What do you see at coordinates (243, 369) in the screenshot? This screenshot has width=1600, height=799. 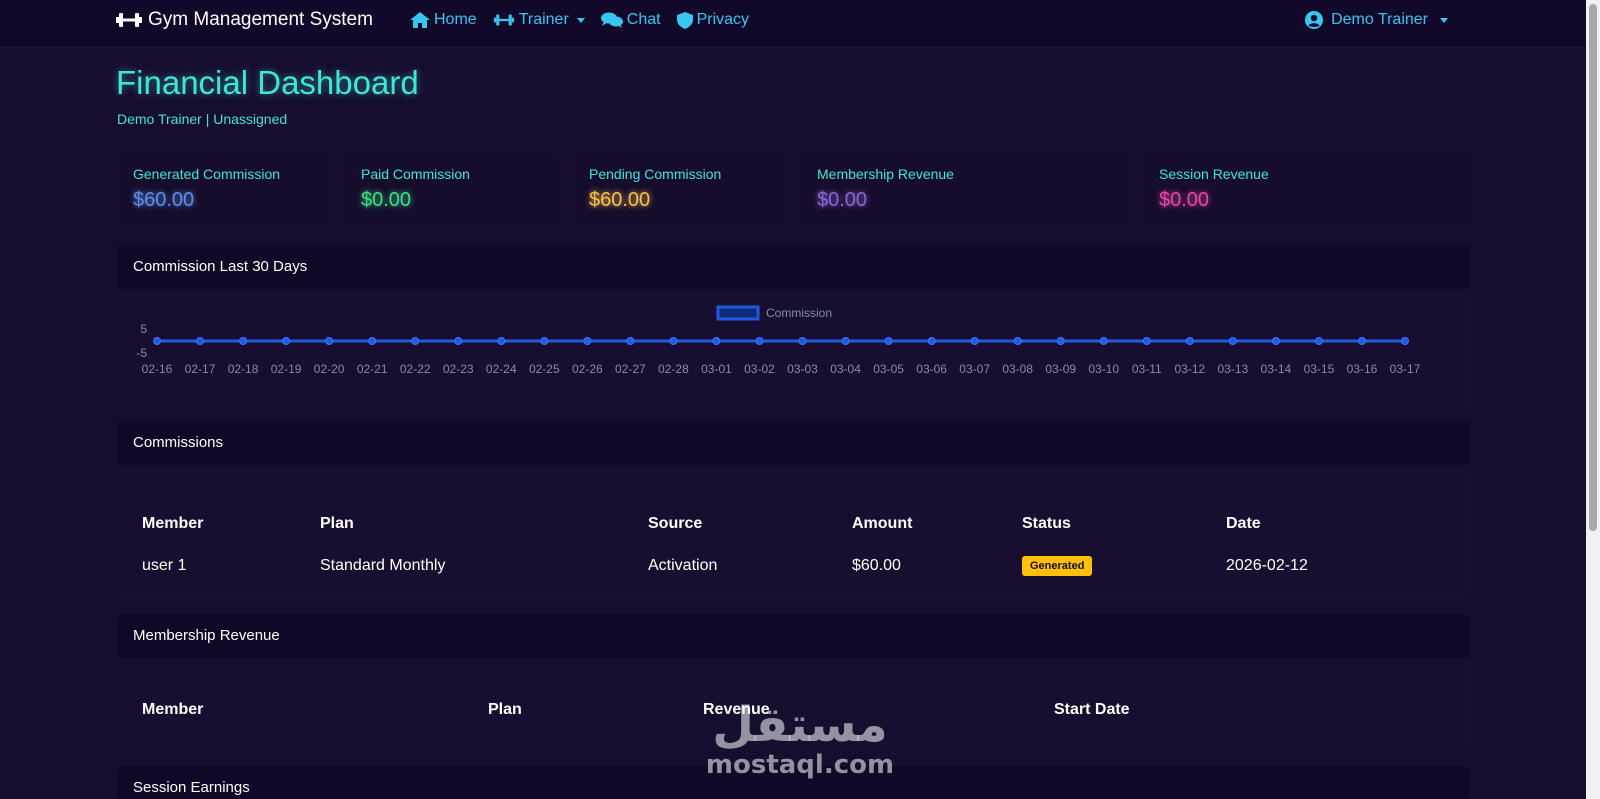 I see `x-tick-label: 02-18` at bounding box center [243, 369].